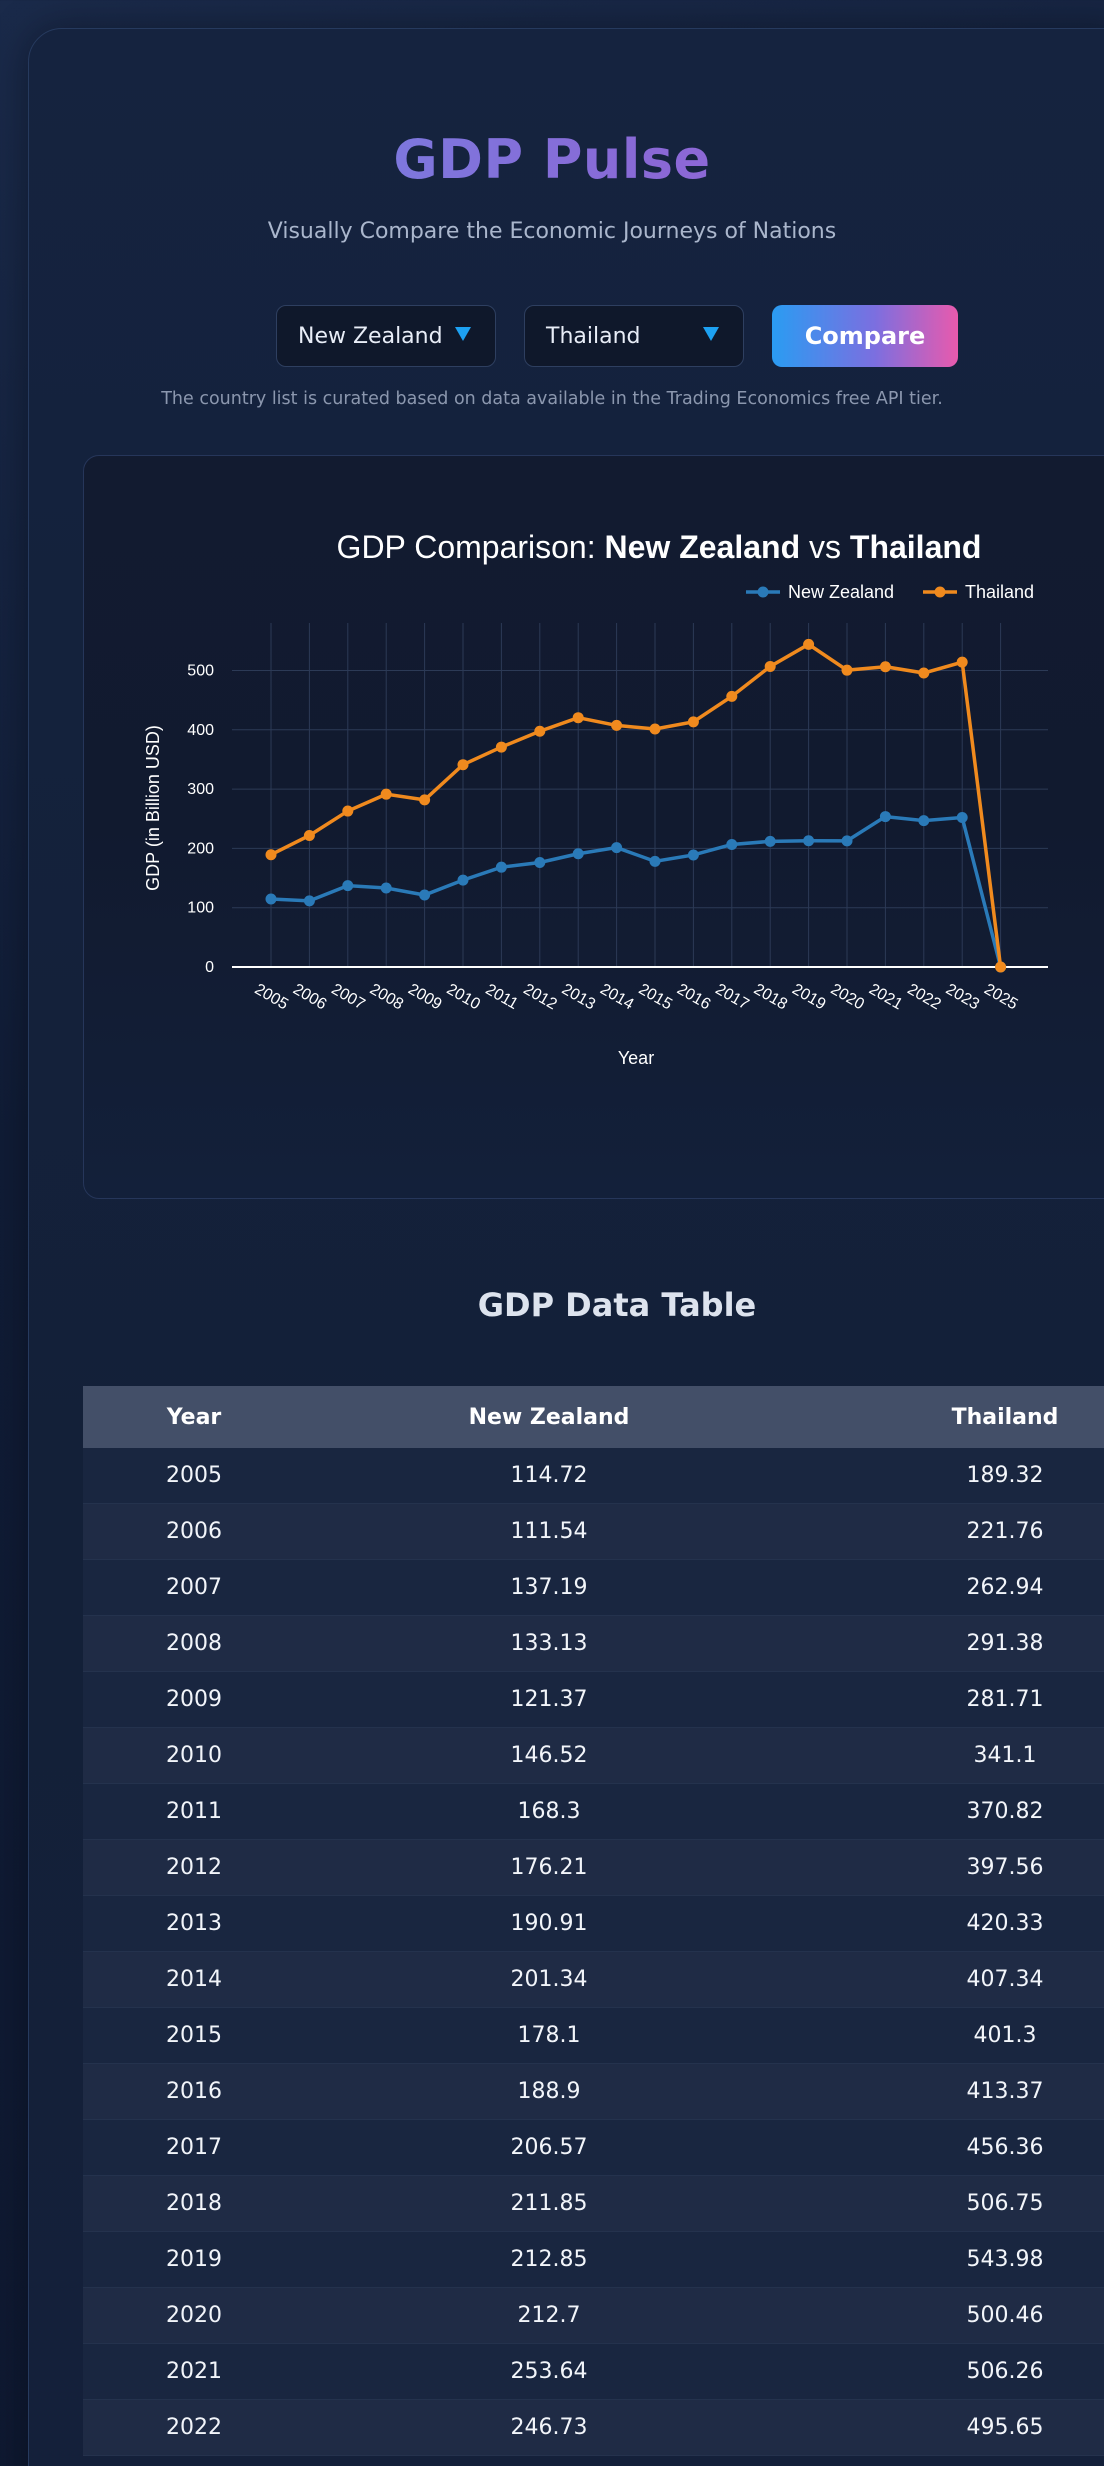 Image resolution: width=1104 pixels, height=2466 pixels. Describe the element at coordinates (200, 730) in the screenshot. I see `y-tick-label: 400` at that location.